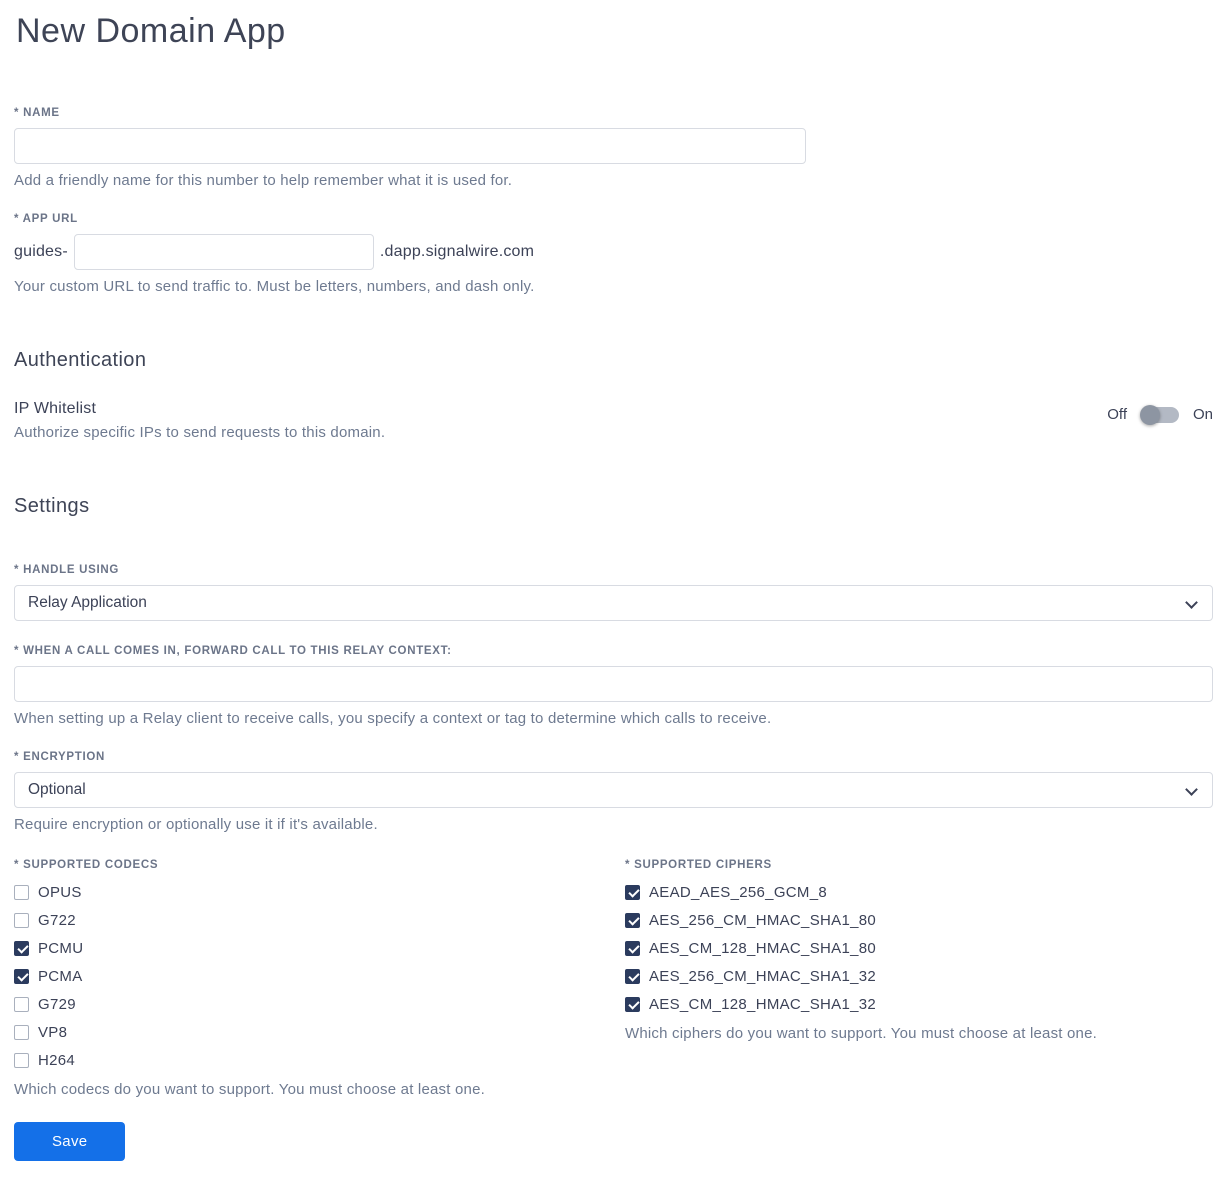 The image size is (1230, 1185). I want to click on checkbox-label: PCMU, so click(61, 948).